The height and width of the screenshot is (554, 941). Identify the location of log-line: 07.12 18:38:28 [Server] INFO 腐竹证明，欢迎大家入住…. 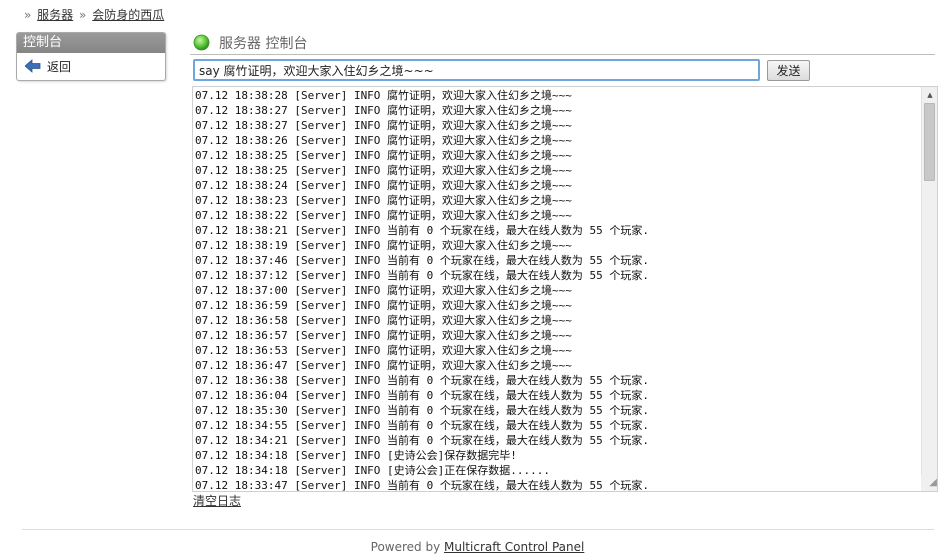
(383, 95).